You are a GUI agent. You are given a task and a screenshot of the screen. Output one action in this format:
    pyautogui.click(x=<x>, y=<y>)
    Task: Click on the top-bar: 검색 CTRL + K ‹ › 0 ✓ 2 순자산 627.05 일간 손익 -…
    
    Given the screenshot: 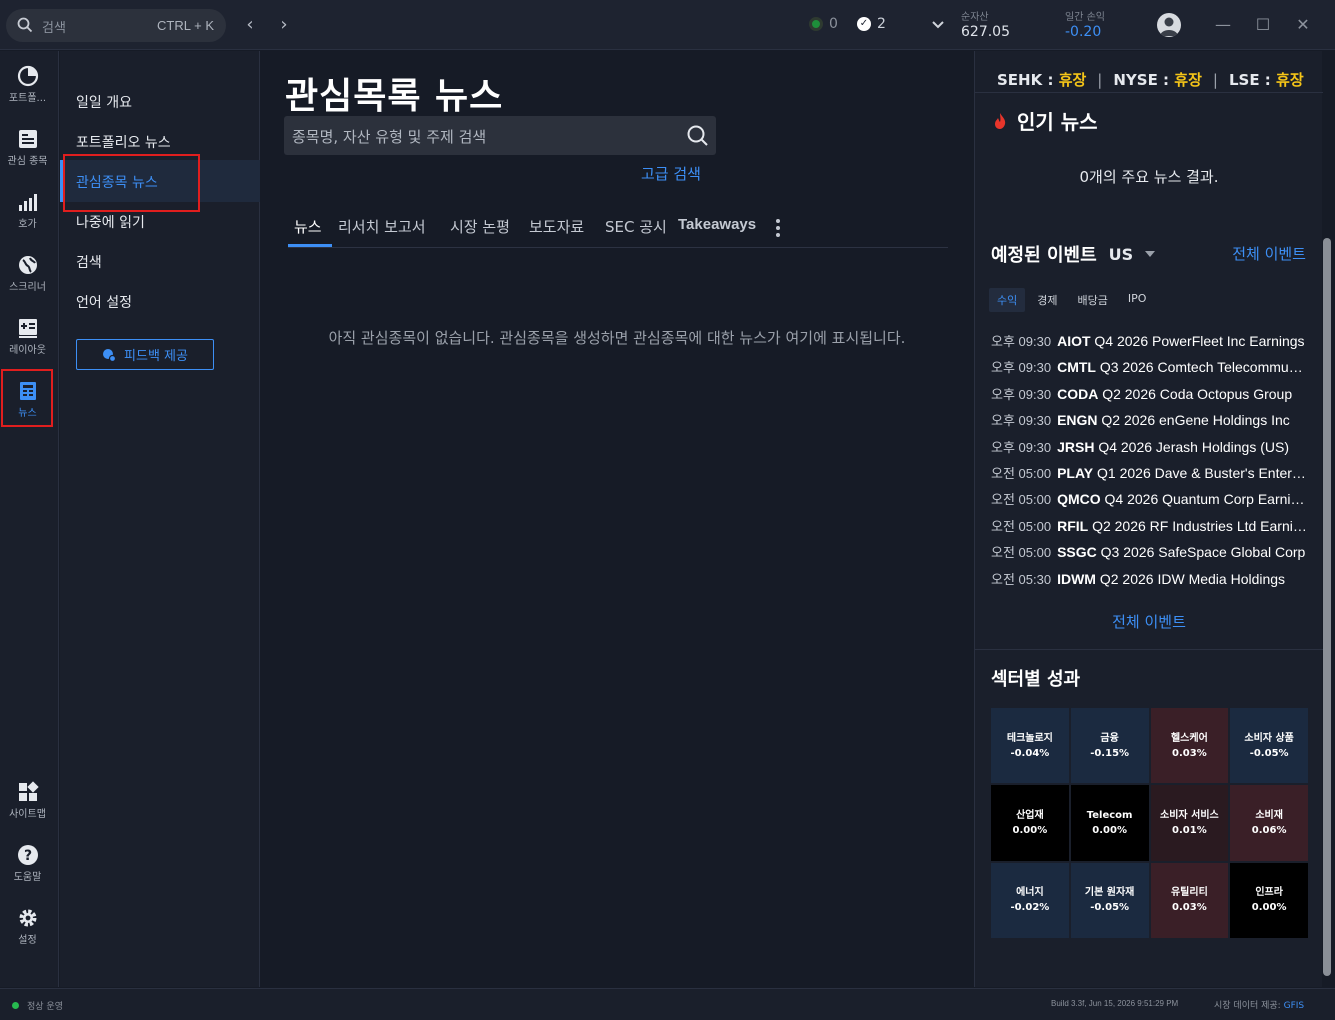 What is the action you would take?
    pyautogui.click(x=667, y=25)
    